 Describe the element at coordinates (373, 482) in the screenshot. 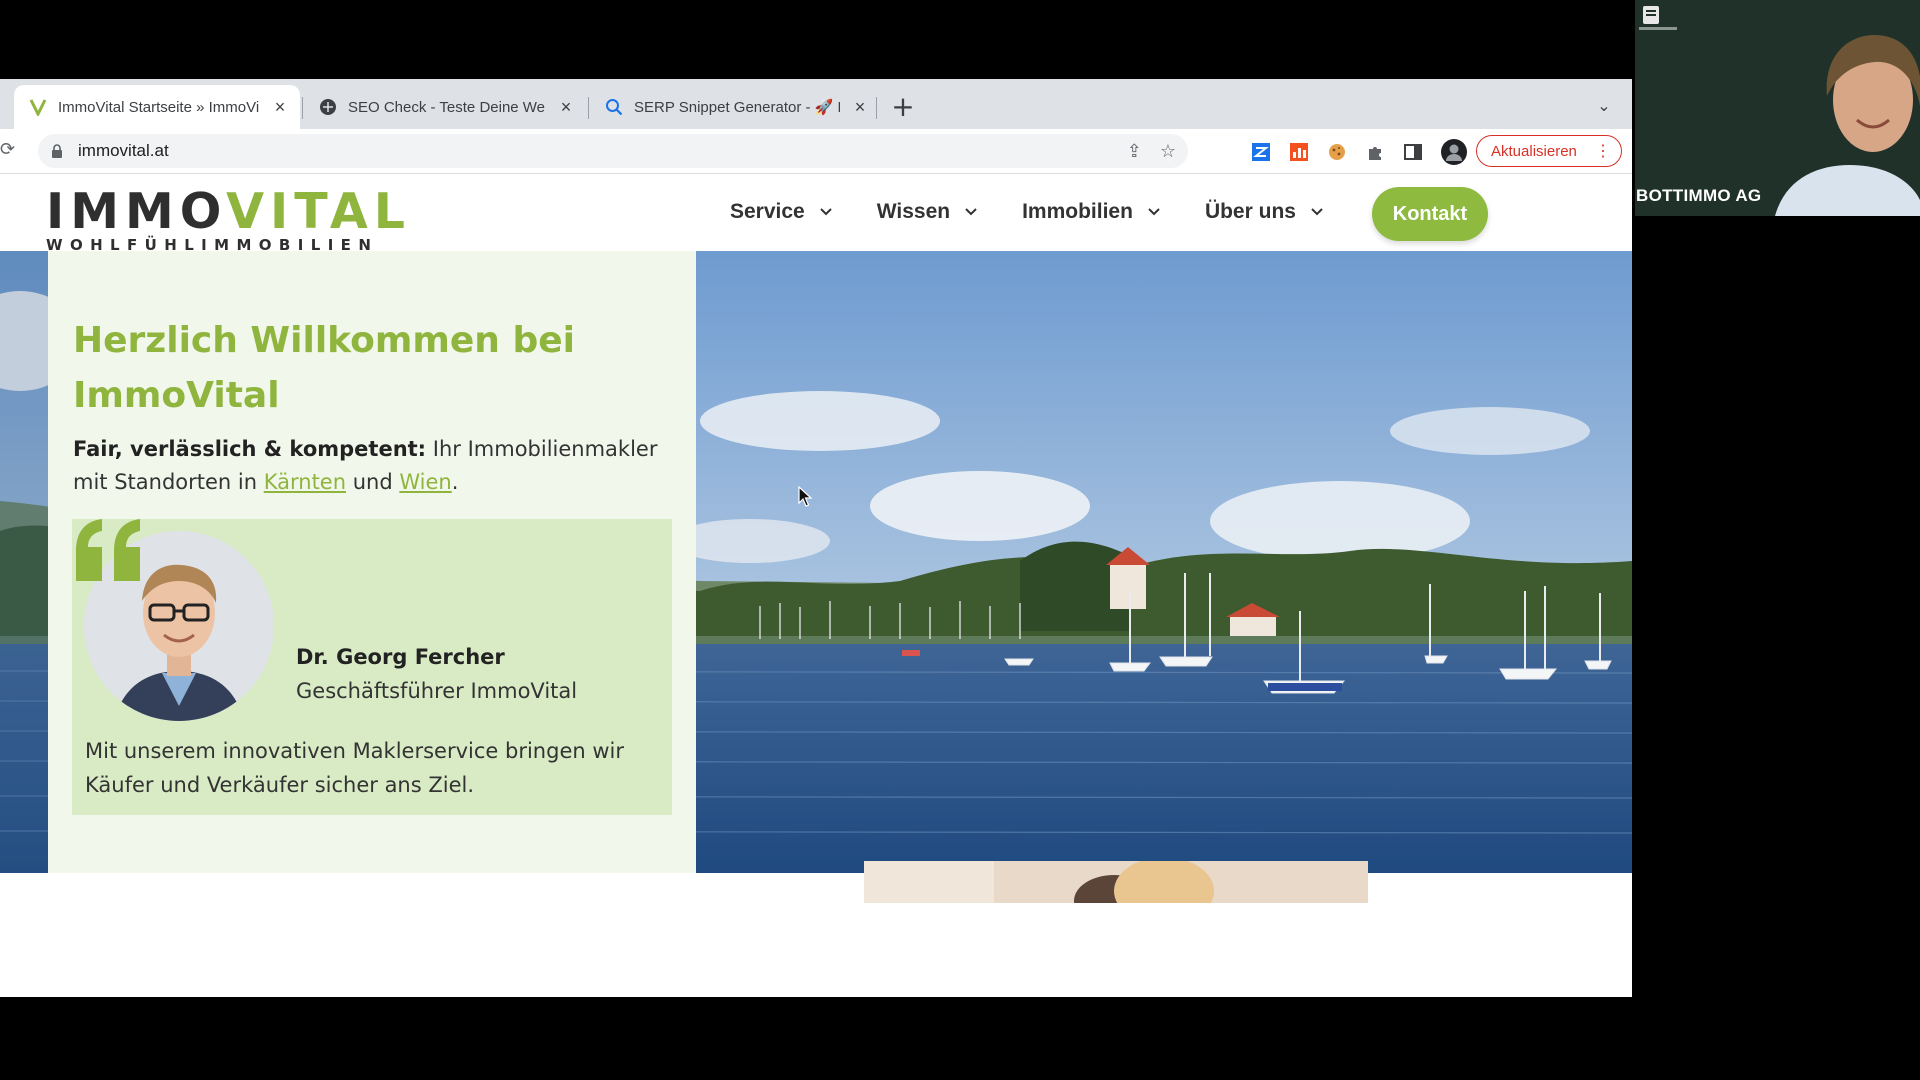

I see `intro-and: und` at that location.